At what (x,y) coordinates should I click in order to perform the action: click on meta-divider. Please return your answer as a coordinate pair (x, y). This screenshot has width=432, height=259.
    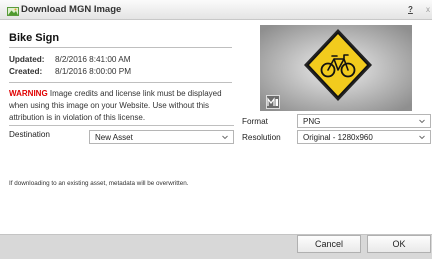
    Looking at the image, I should click on (120, 82).